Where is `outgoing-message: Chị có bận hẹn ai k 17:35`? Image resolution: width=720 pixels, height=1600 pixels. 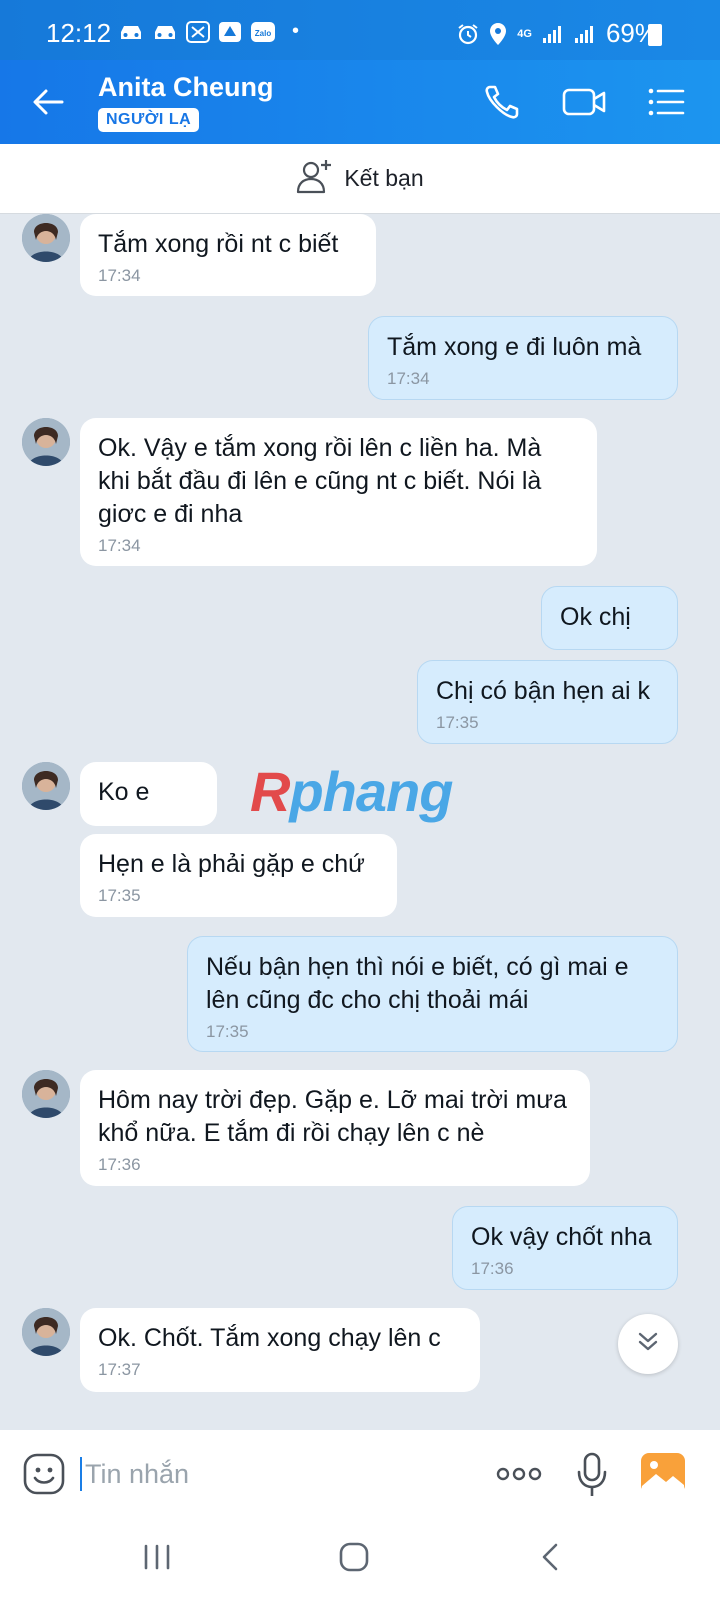 outgoing-message: Chị có bận hẹn ai k 17:35 is located at coordinates (547, 702).